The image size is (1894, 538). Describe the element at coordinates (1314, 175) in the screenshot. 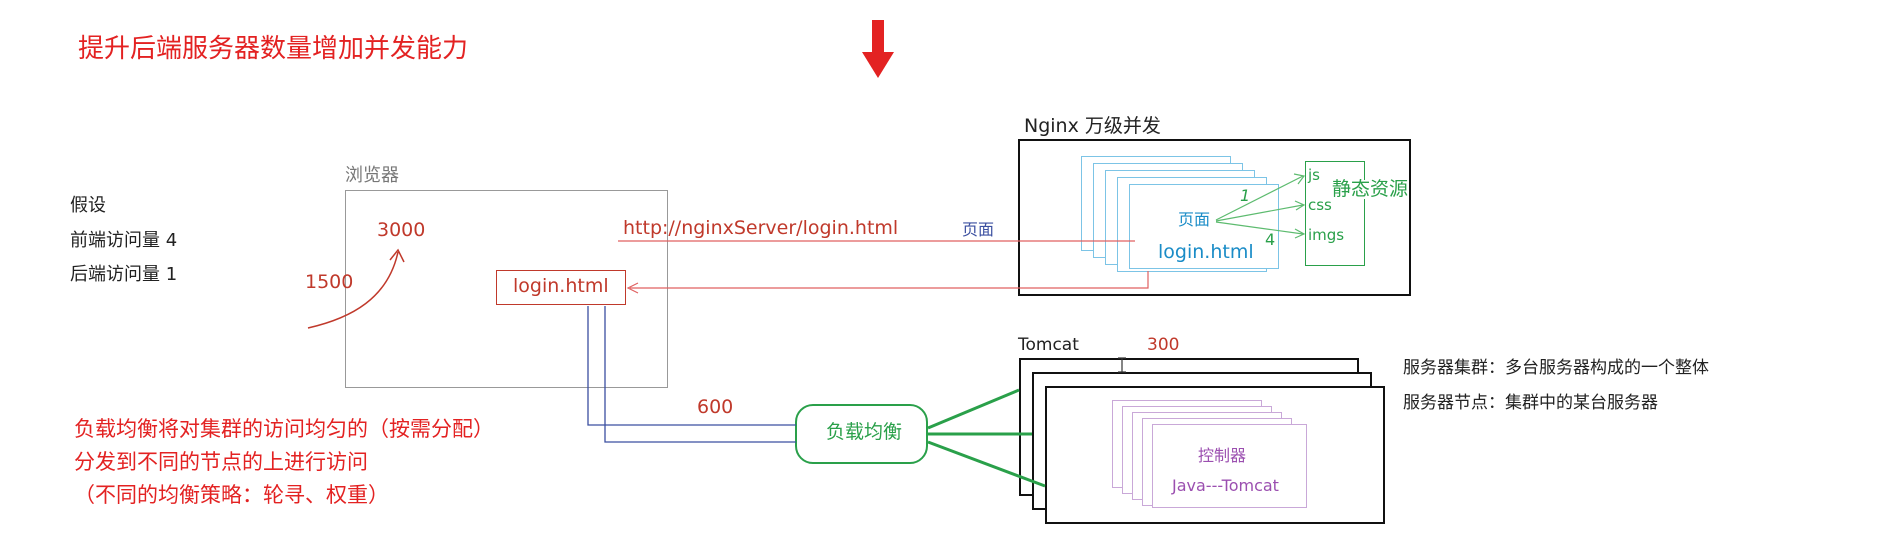

I see `static-item-js: js` at that location.